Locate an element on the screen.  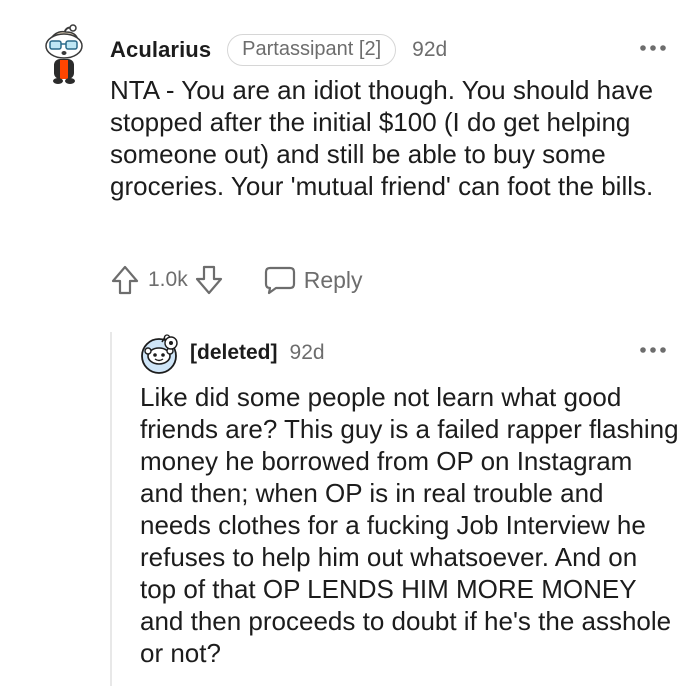
comment-age: 92d is located at coordinates (430, 49).